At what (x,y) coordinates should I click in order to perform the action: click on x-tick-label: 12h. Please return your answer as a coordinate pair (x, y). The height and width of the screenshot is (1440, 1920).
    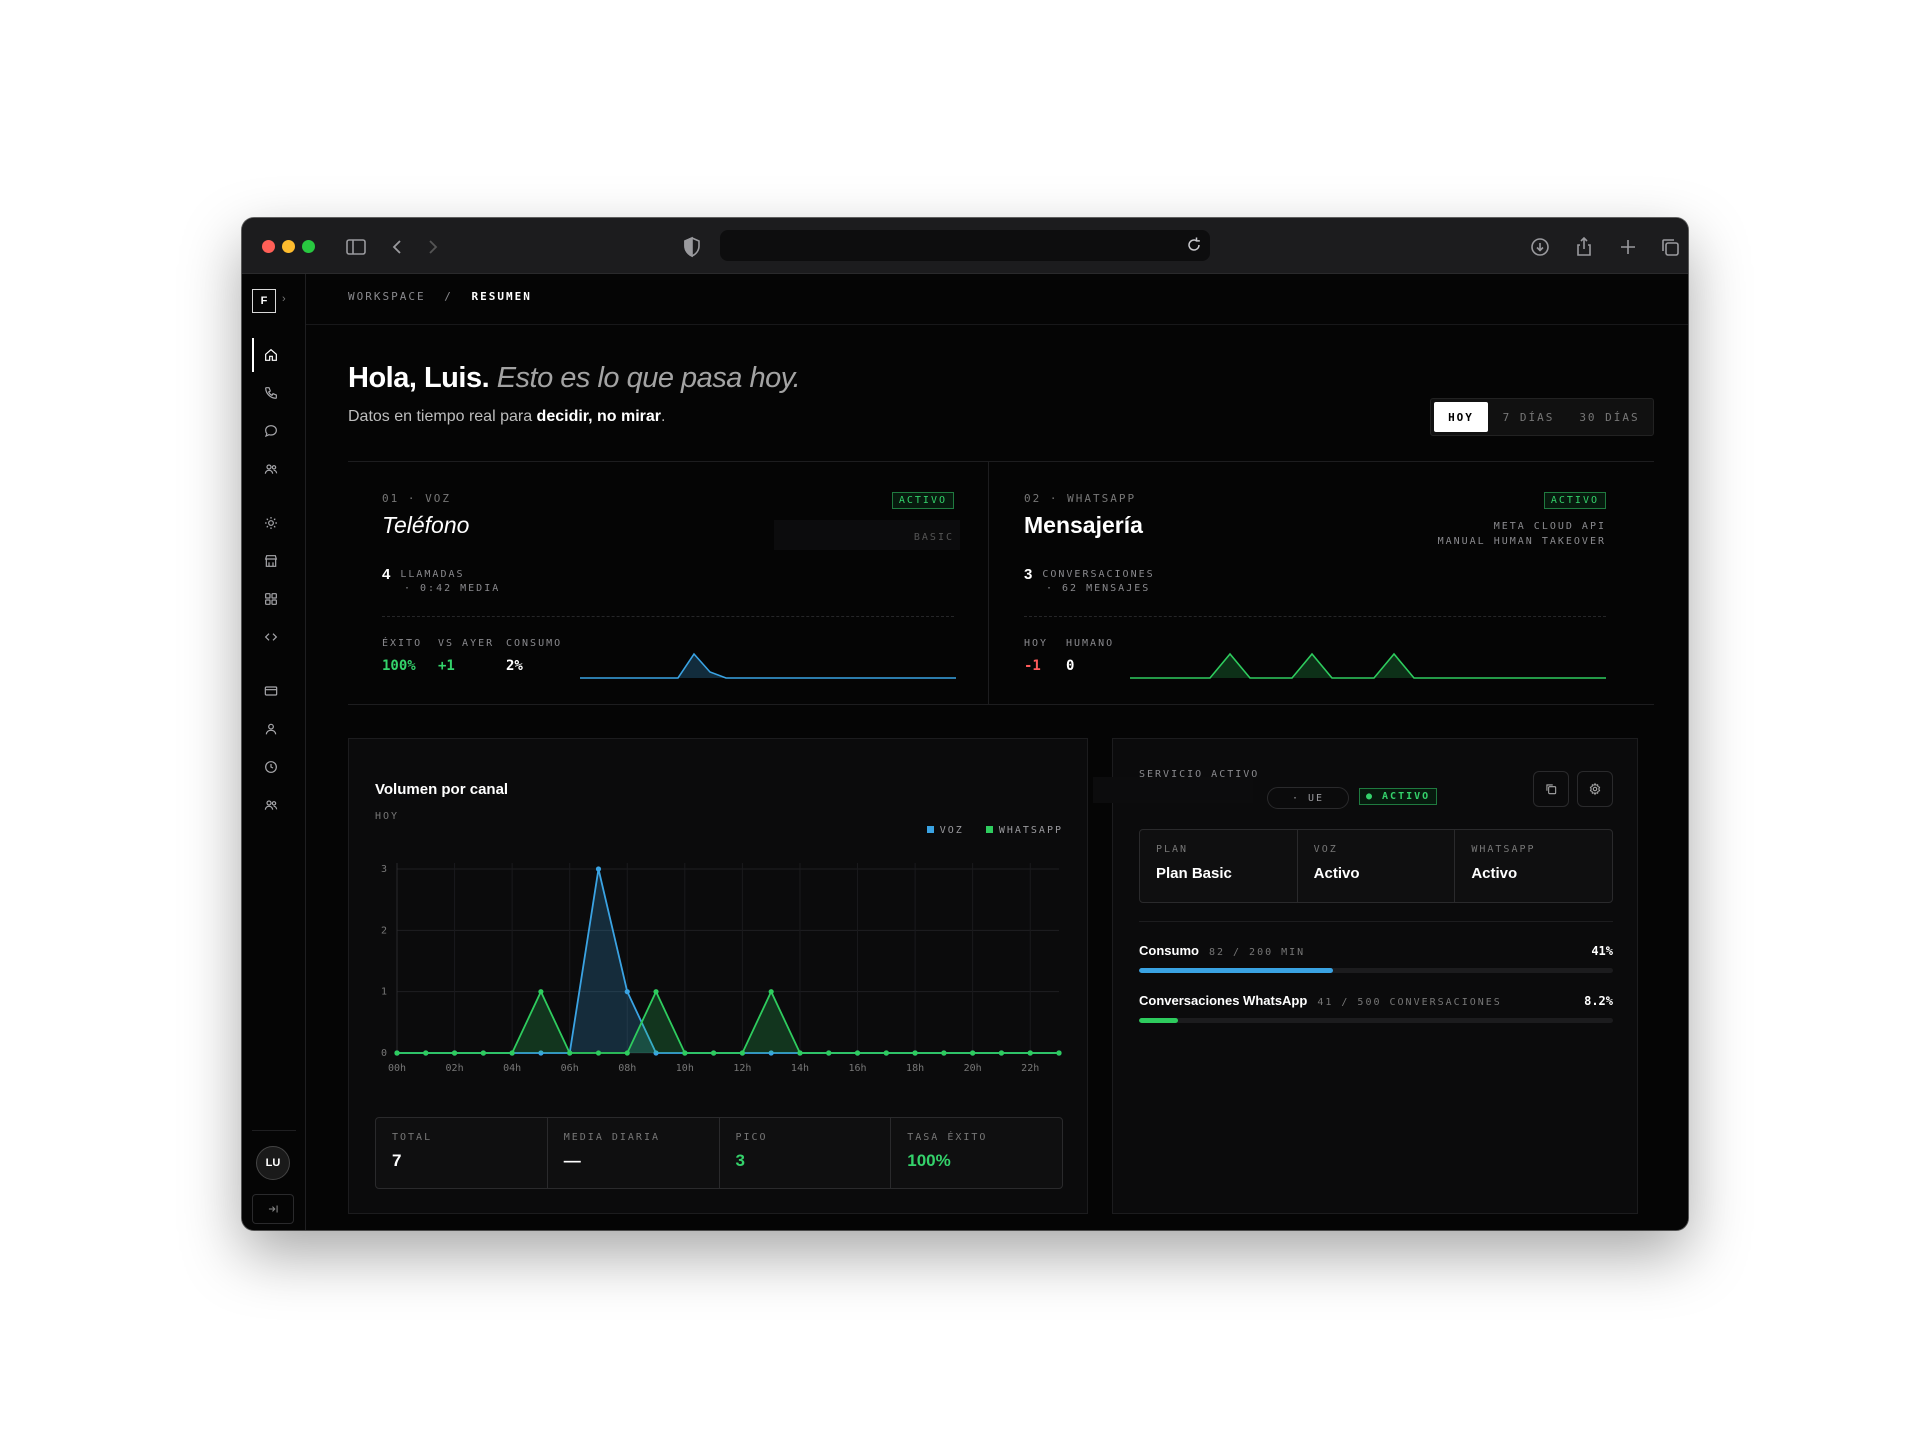
    Looking at the image, I should click on (742, 1068).